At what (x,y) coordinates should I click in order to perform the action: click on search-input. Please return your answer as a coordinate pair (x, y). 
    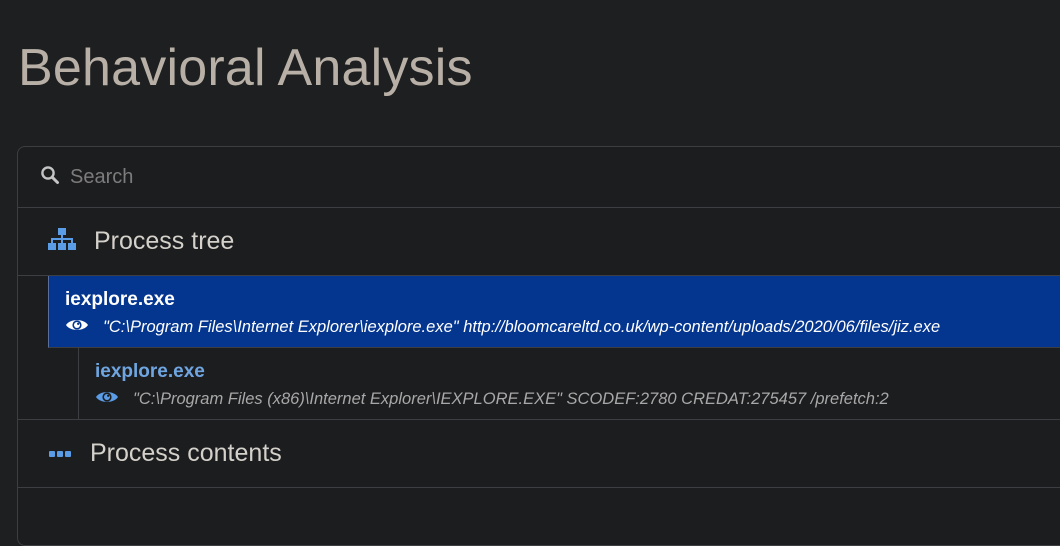
    Looking at the image, I should click on (370, 177).